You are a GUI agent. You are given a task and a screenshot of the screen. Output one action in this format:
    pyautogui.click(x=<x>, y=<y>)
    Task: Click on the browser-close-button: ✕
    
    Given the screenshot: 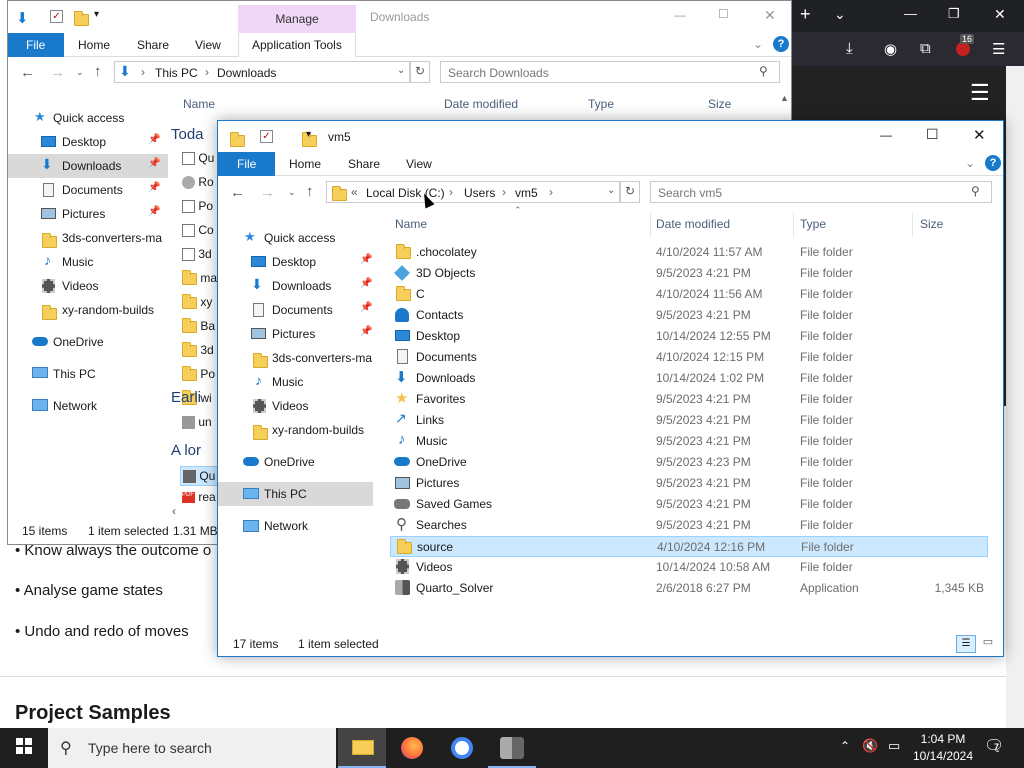 What is the action you would take?
    pyautogui.click(x=1000, y=14)
    